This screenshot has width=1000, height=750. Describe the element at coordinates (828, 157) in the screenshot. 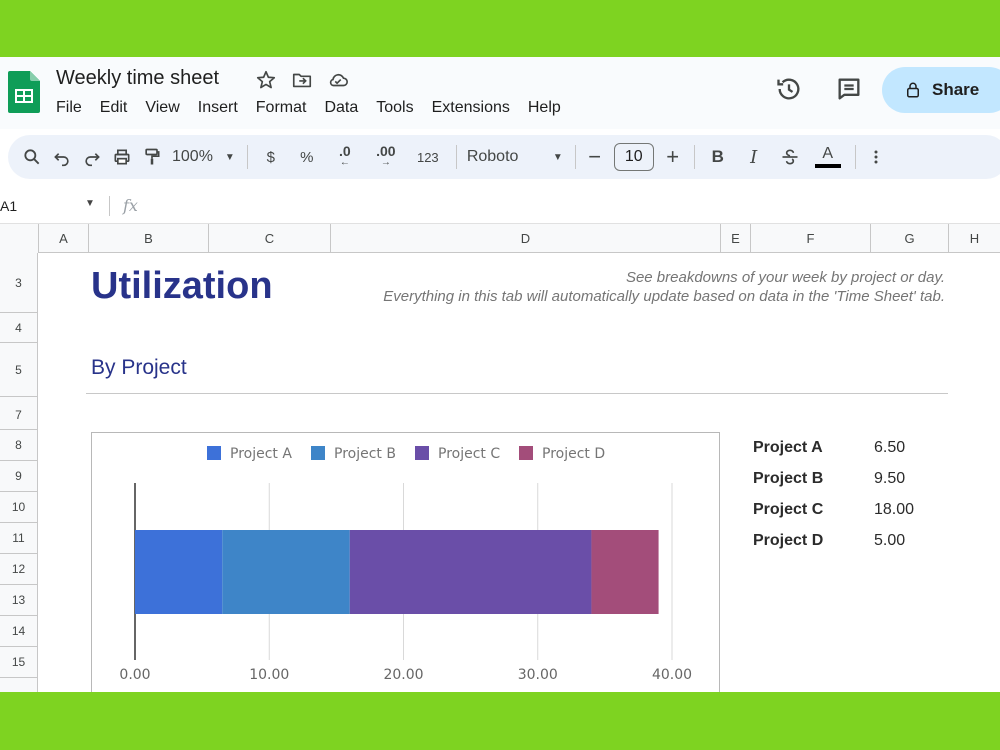

I see `text-color-button: A` at that location.